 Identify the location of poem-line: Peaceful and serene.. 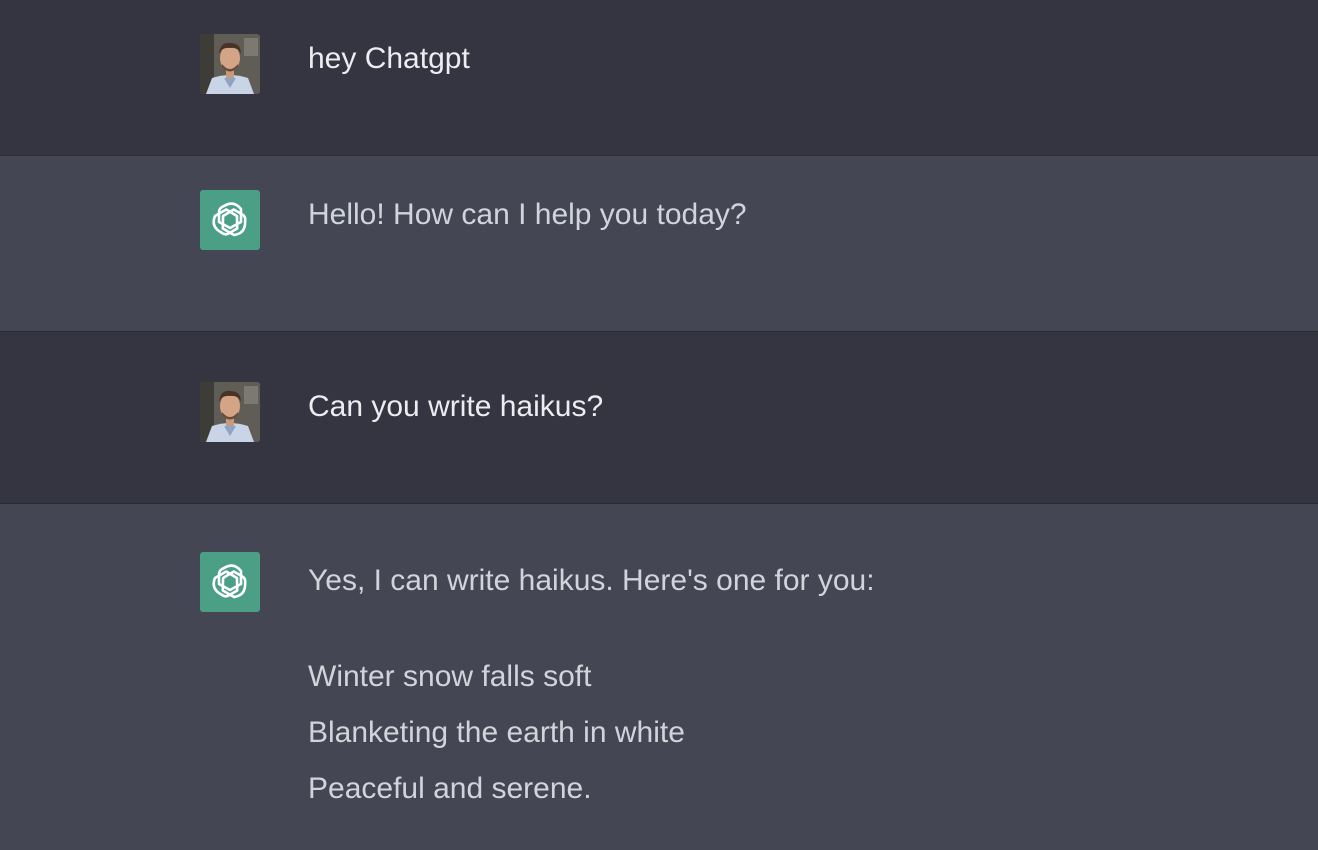
(450, 788).